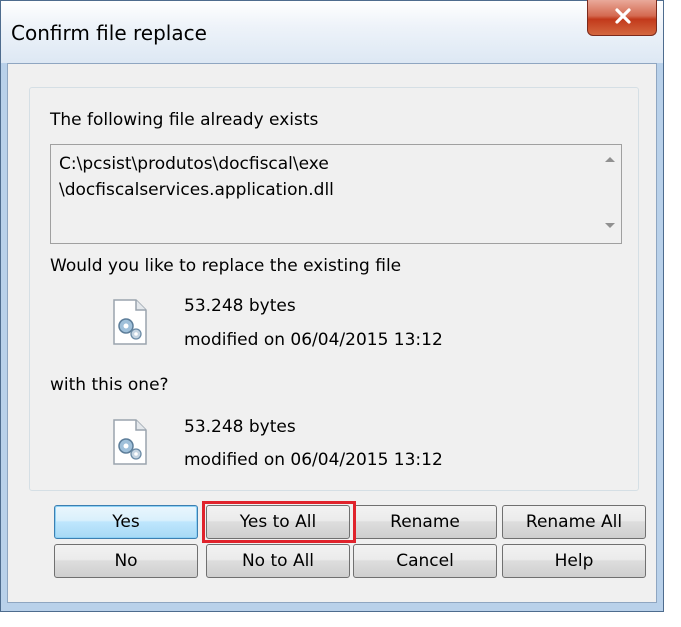 Image resolution: width=681 pixels, height=627 pixels. I want to click on no-button: No, so click(126, 561).